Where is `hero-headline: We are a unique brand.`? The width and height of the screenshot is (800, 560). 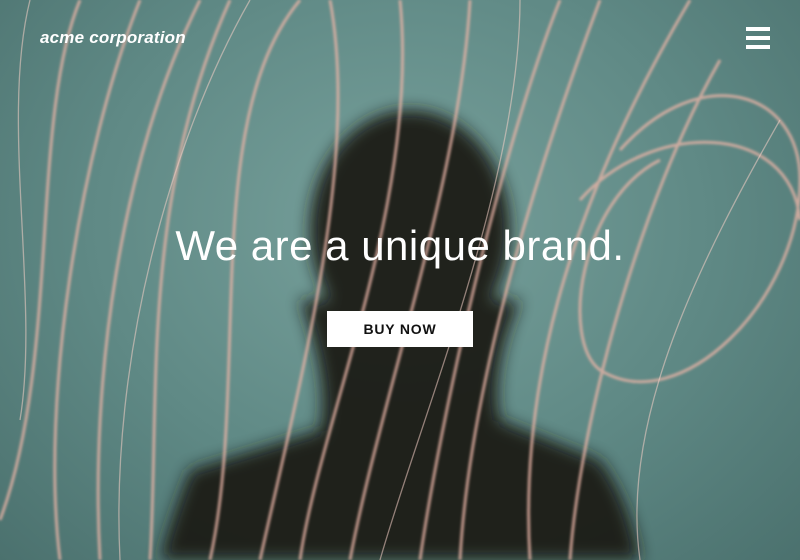
hero-headline: We are a unique brand. is located at coordinates (400, 245).